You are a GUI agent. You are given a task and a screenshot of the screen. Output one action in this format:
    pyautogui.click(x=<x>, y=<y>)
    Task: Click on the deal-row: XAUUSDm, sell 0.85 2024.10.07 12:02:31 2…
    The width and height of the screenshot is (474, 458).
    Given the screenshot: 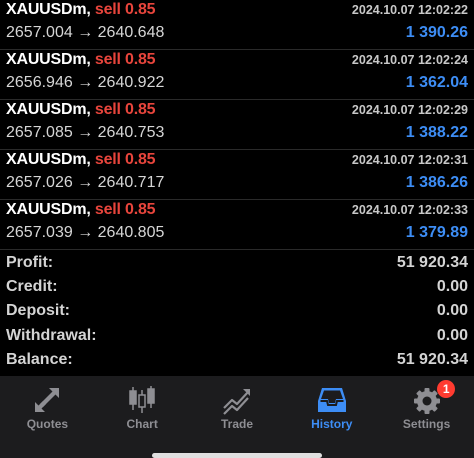 What is the action you would take?
    pyautogui.click(x=237, y=175)
    